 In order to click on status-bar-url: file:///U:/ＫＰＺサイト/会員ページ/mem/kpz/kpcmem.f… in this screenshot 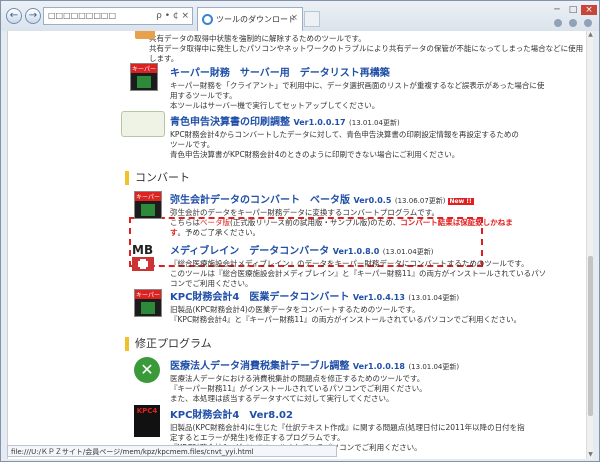, I will do `click(172, 451)`.